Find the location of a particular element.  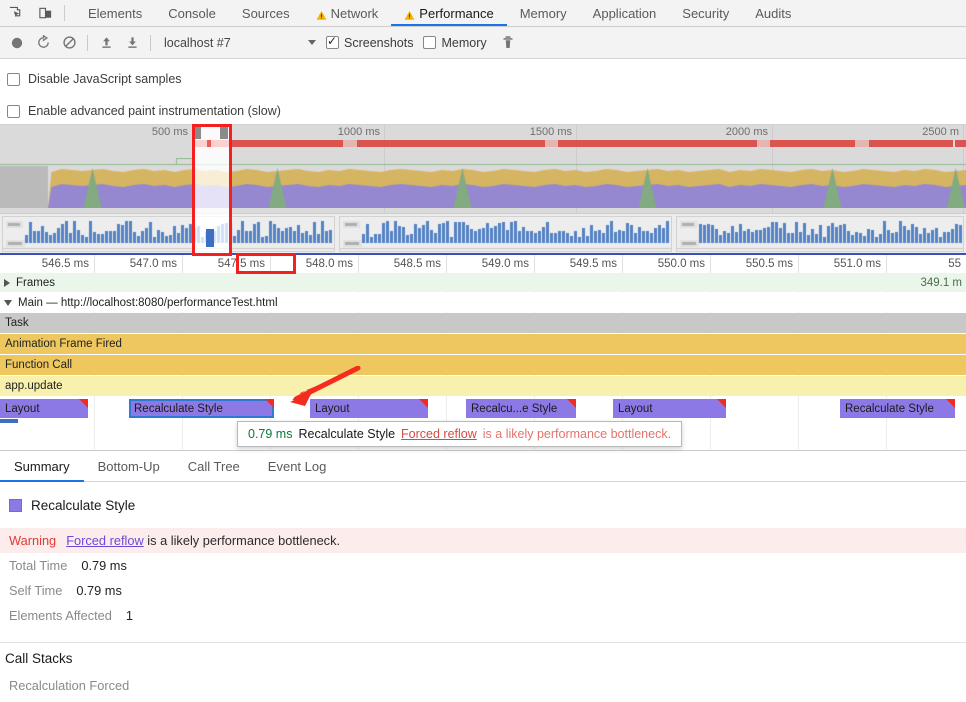

tab-label: Application is located at coordinates (624, 13).